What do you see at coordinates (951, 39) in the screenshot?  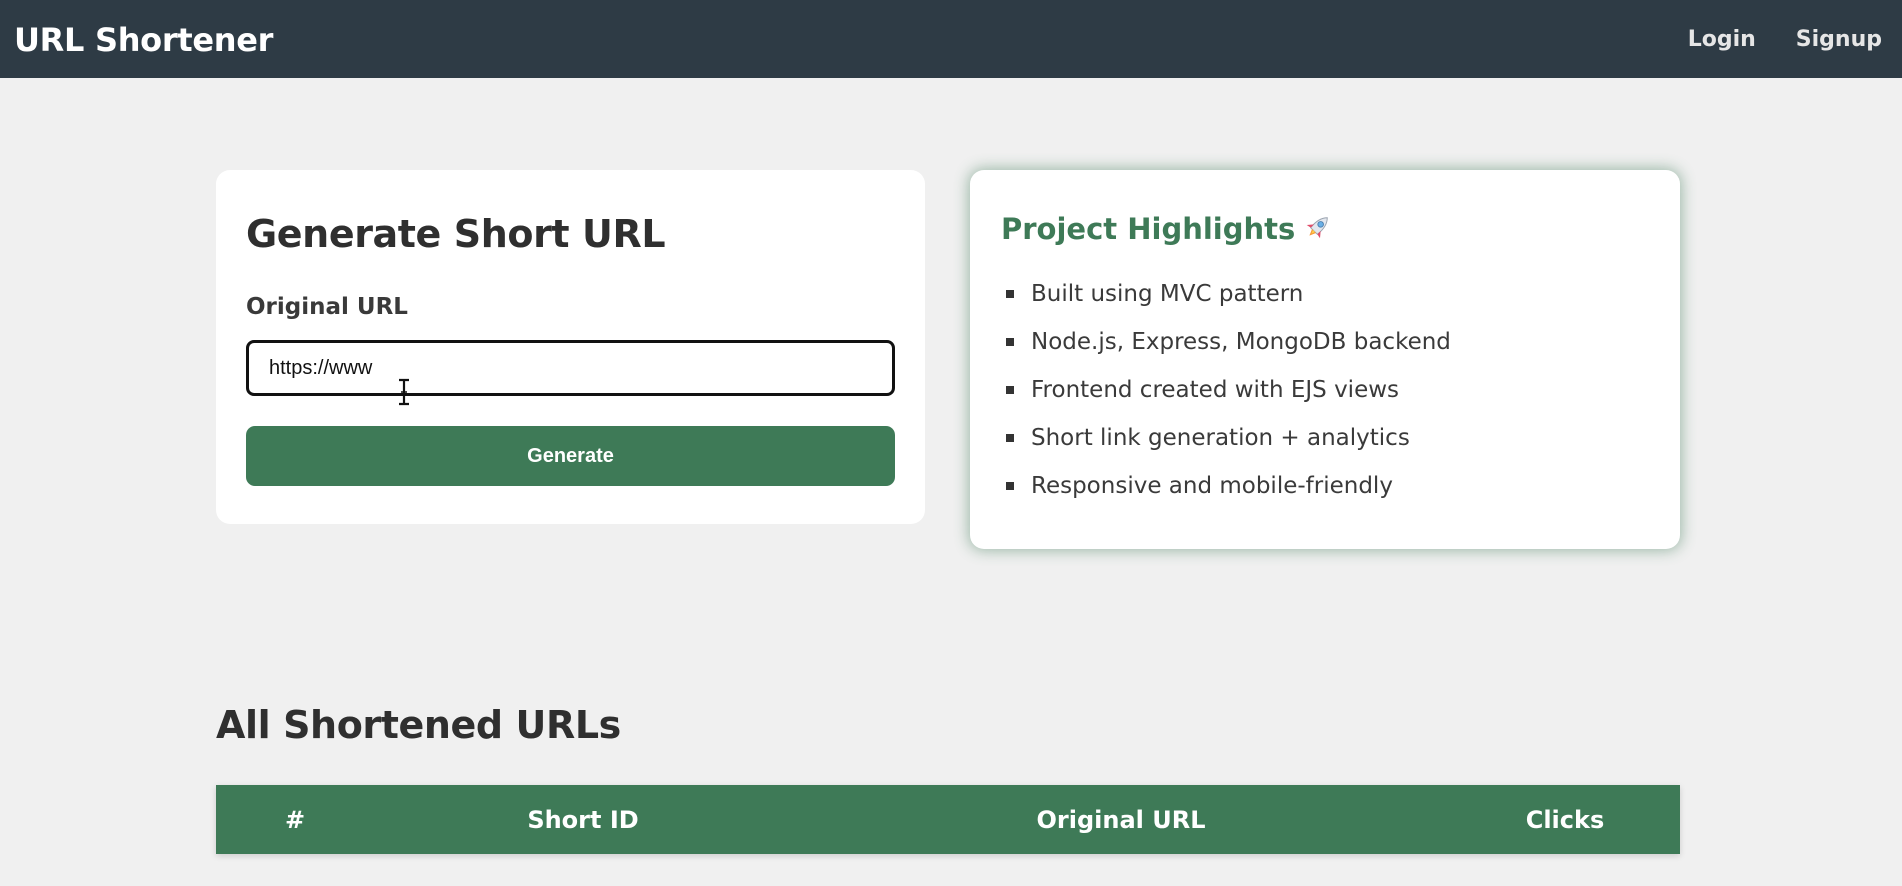 I see `navbar: URL Shortener Login Signup` at bounding box center [951, 39].